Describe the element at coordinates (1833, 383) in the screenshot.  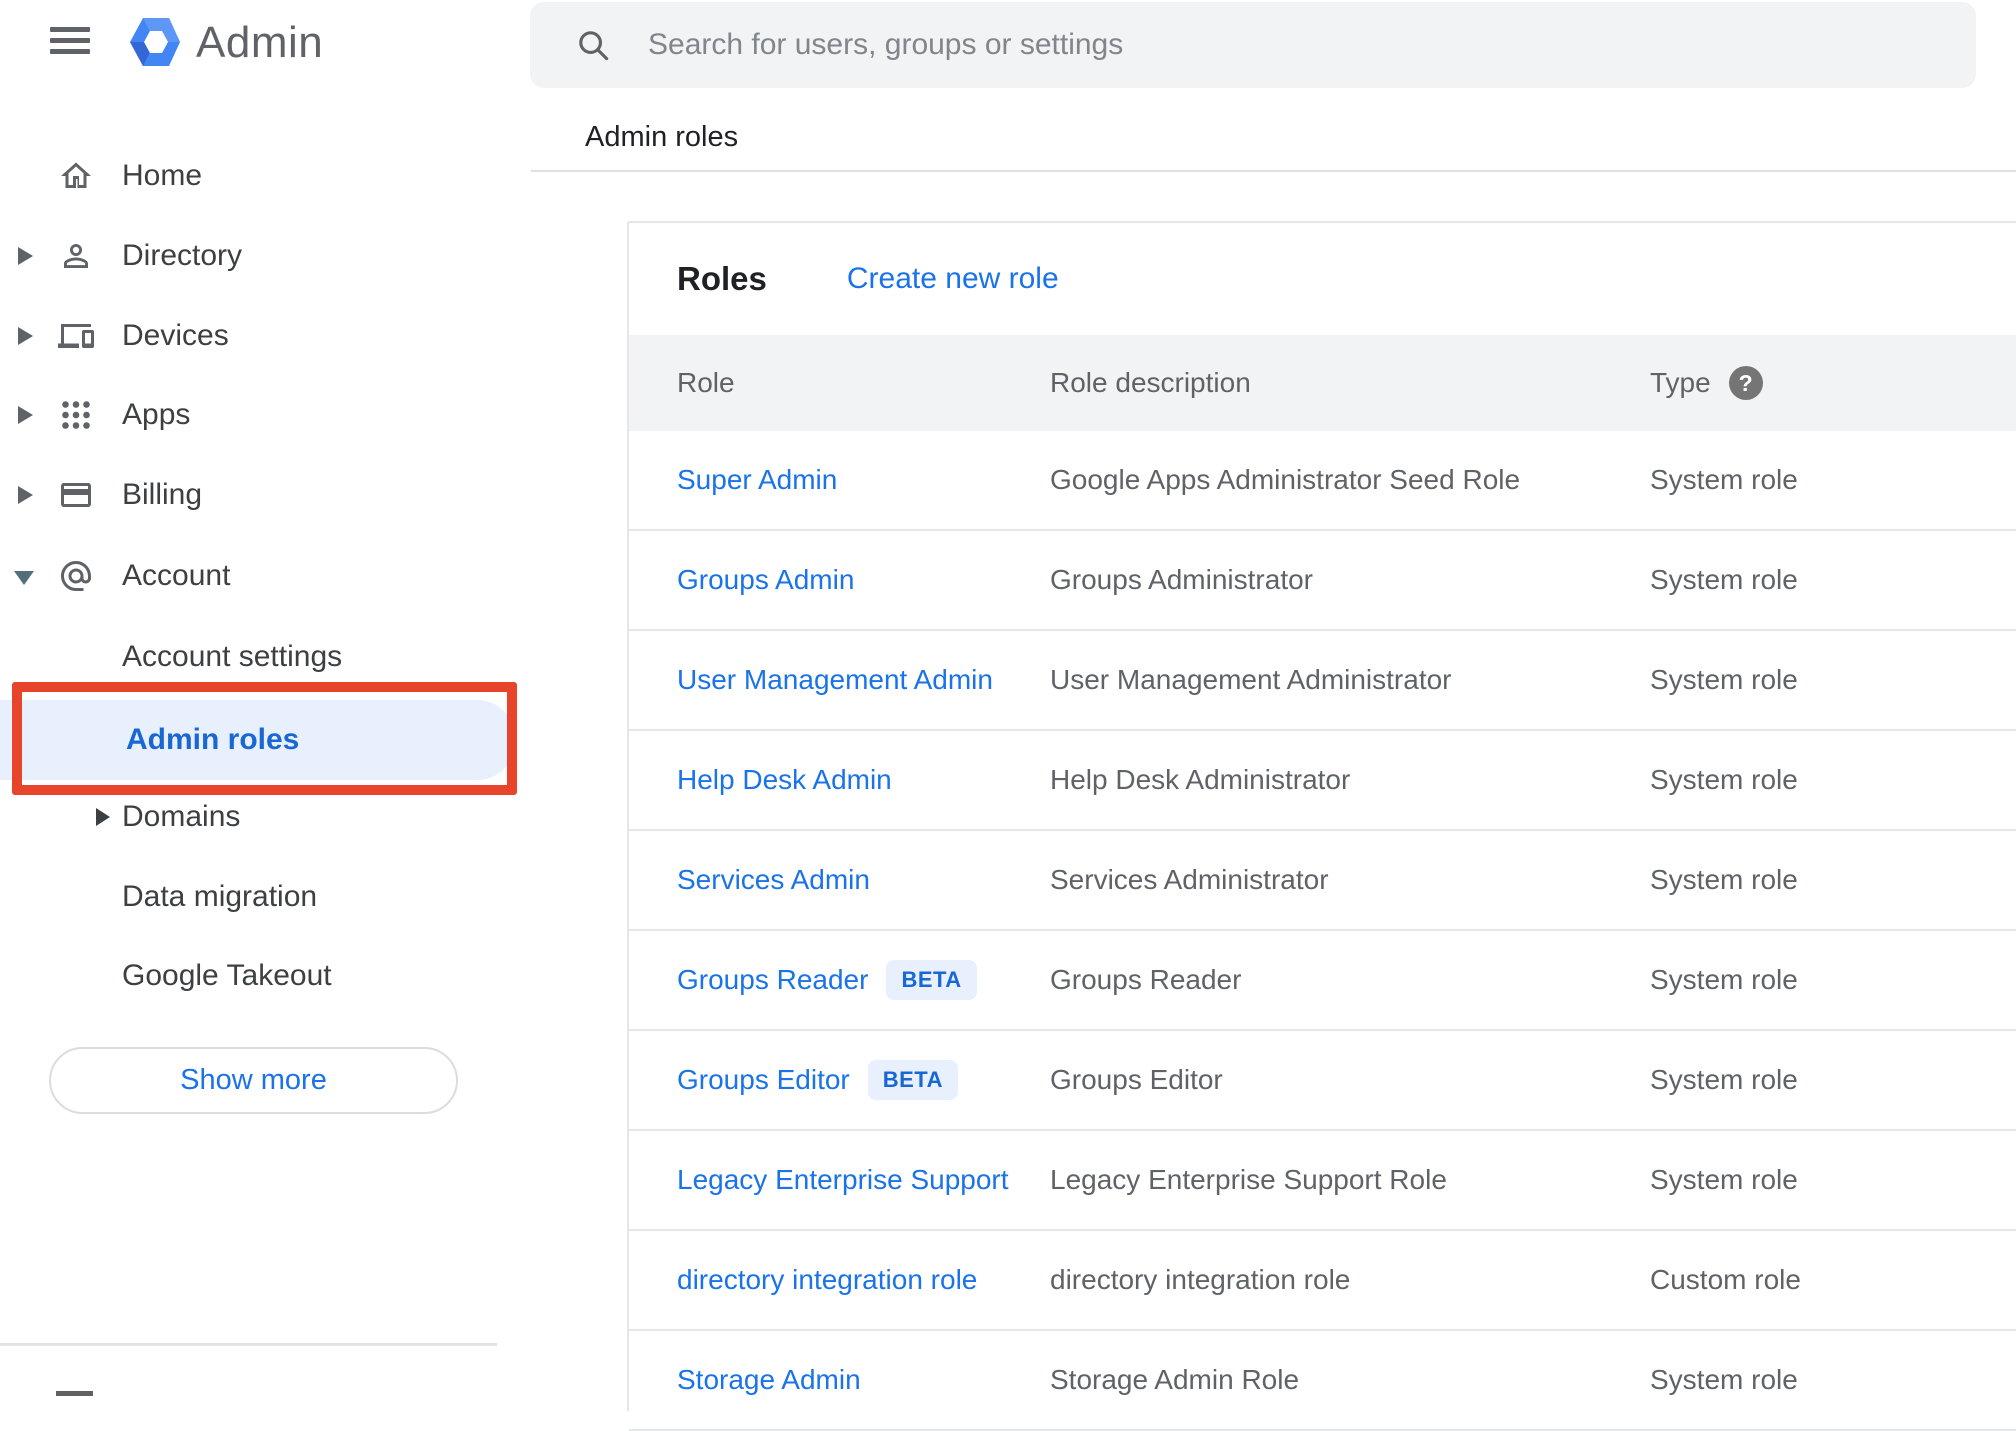
I see `column-header-type: Type ?` at that location.